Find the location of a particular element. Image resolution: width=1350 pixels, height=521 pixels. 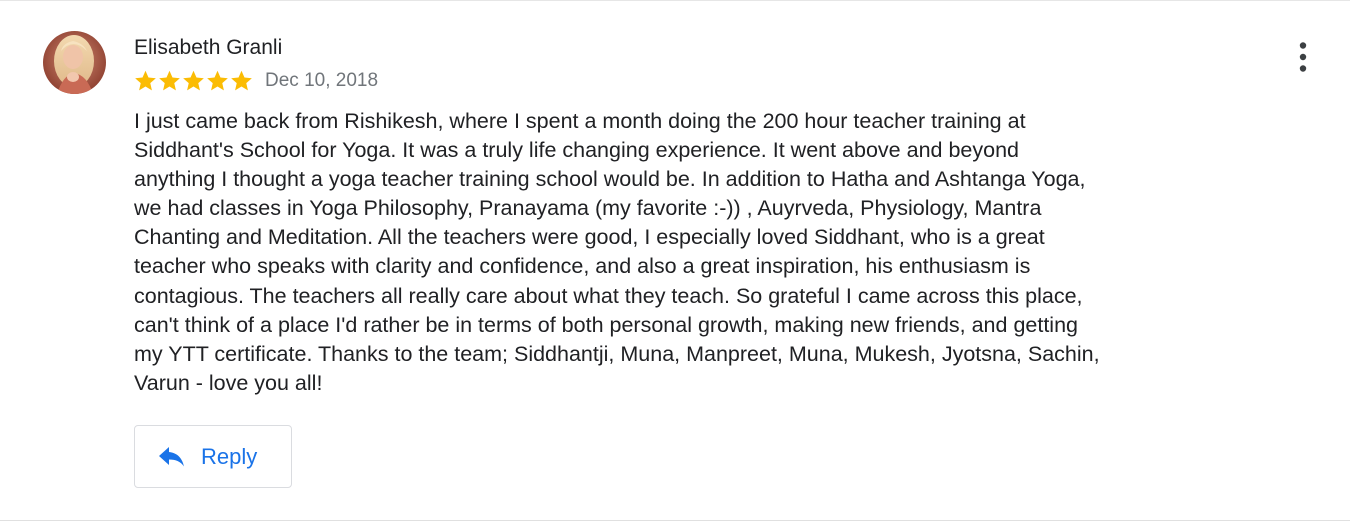

reply-arrow-icon is located at coordinates (171, 456).